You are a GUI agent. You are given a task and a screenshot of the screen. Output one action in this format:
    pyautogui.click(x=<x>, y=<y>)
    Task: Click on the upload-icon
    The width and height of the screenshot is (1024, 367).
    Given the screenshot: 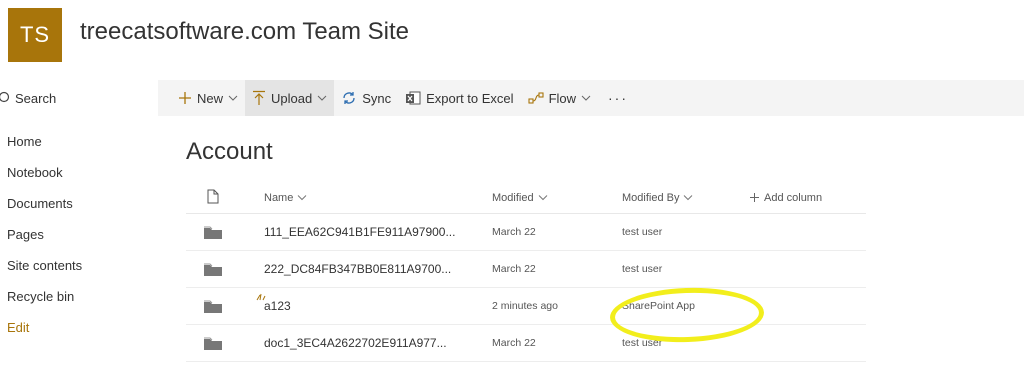 What is the action you would take?
    pyautogui.click(x=259, y=98)
    